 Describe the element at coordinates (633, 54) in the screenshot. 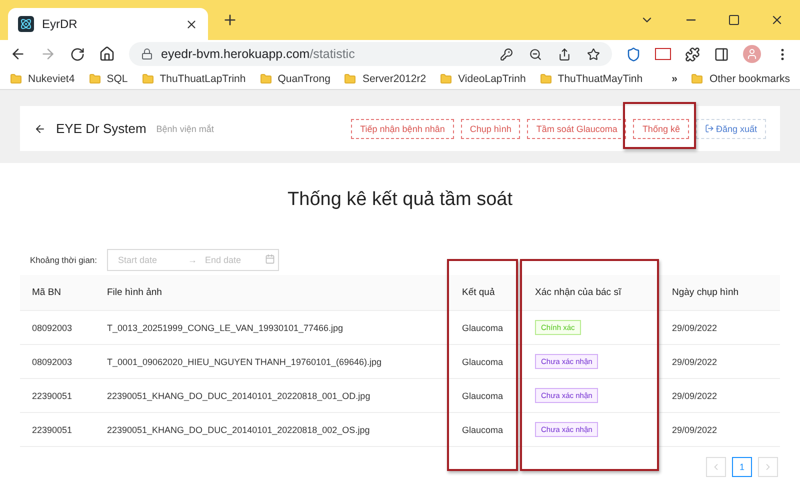

I see `shield-icon` at that location.